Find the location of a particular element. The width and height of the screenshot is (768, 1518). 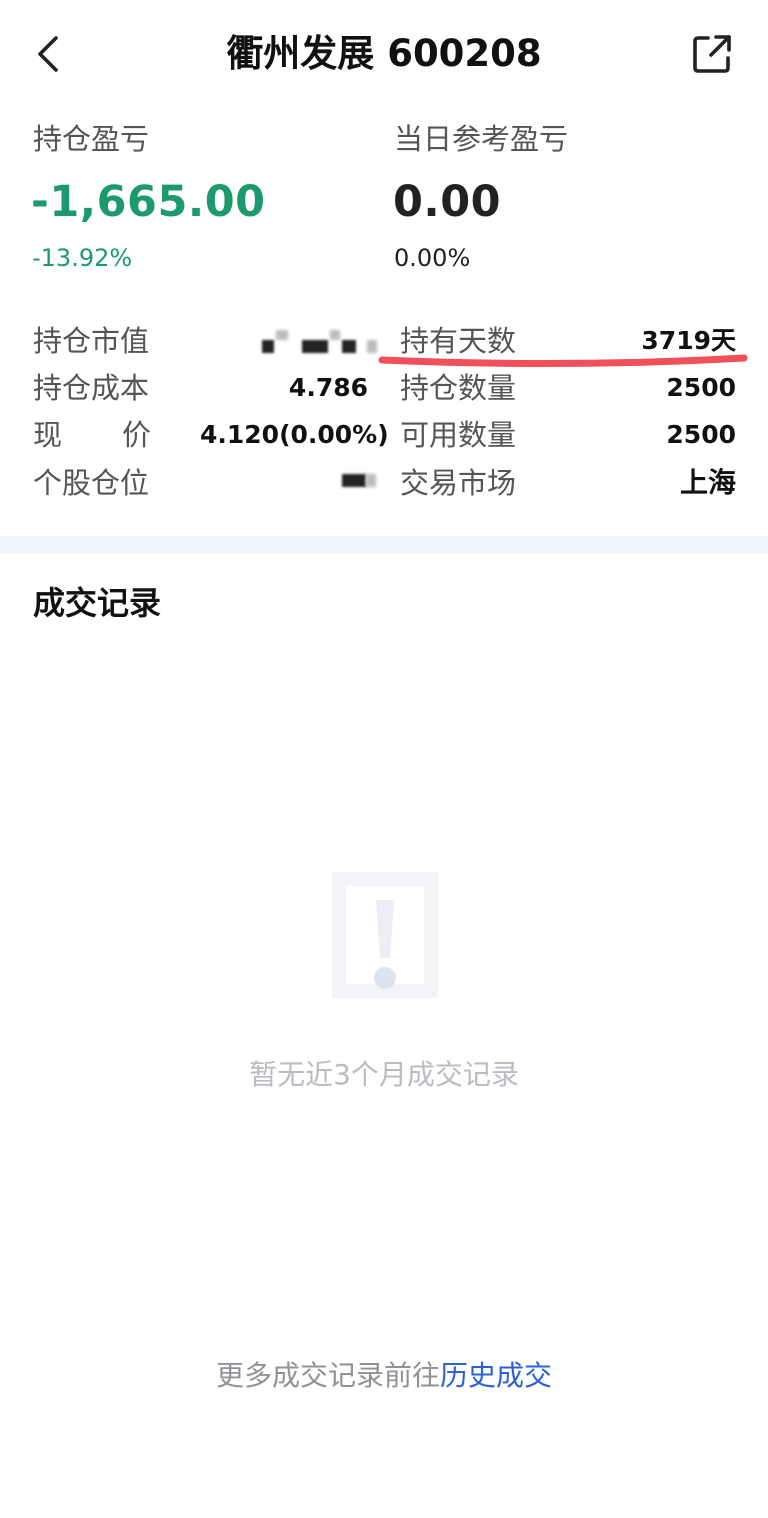

daily-pl-value: 0.00 is located at coordinates (447, 202).